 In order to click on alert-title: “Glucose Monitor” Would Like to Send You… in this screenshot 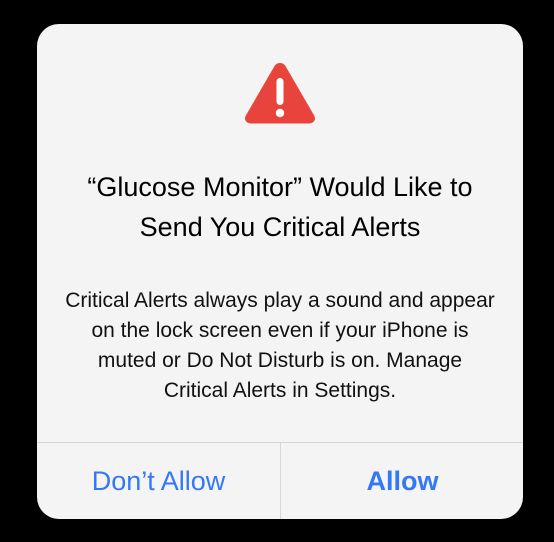, I will do `click(280, 207)`.